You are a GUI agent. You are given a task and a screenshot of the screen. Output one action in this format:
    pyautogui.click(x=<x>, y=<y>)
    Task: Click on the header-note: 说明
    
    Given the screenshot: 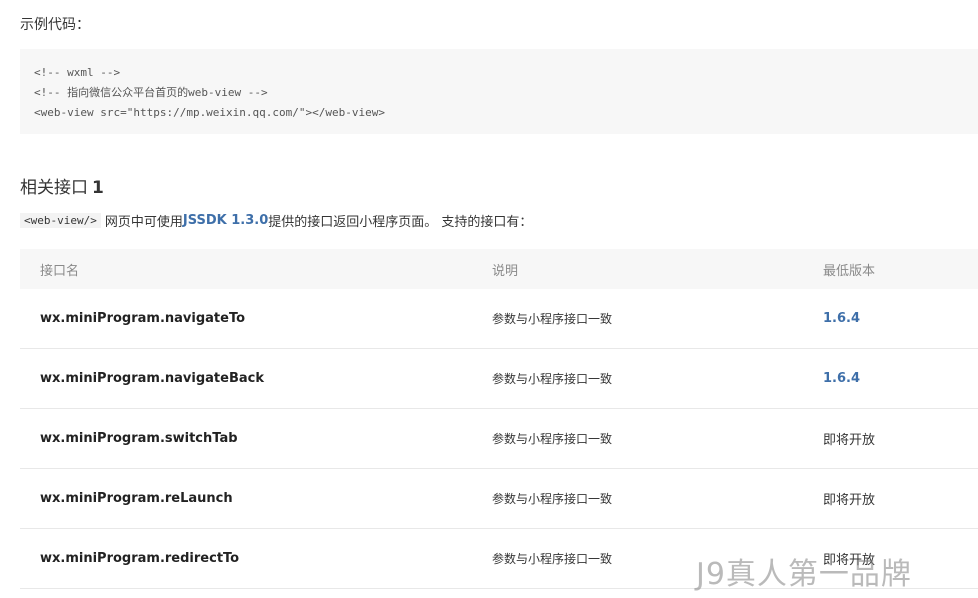 What is the action you would take?
    pyautogui.click(x=505, y=271)
    